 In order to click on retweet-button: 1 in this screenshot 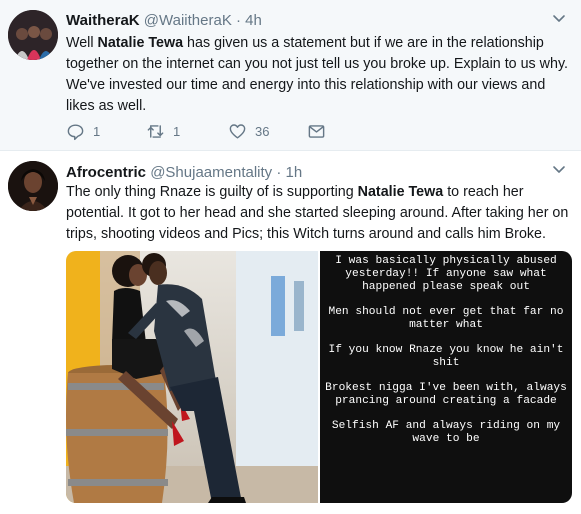, I will do `click(163, 131)`.